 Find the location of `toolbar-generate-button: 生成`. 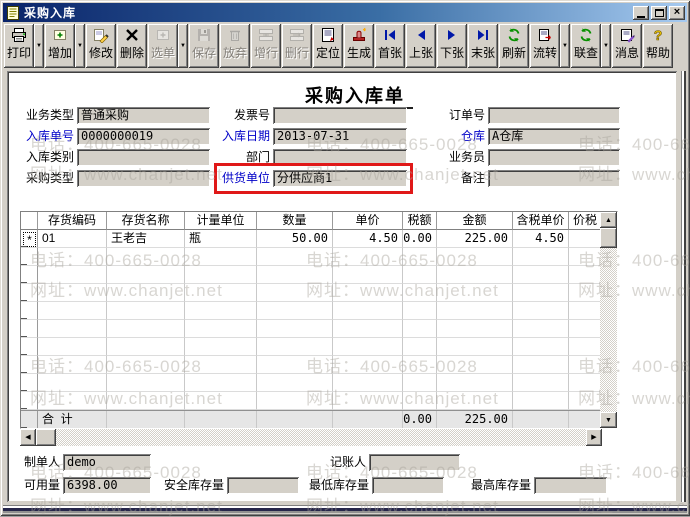

toolbar-generate-button: 生成 is located at coordinates (359, 46).